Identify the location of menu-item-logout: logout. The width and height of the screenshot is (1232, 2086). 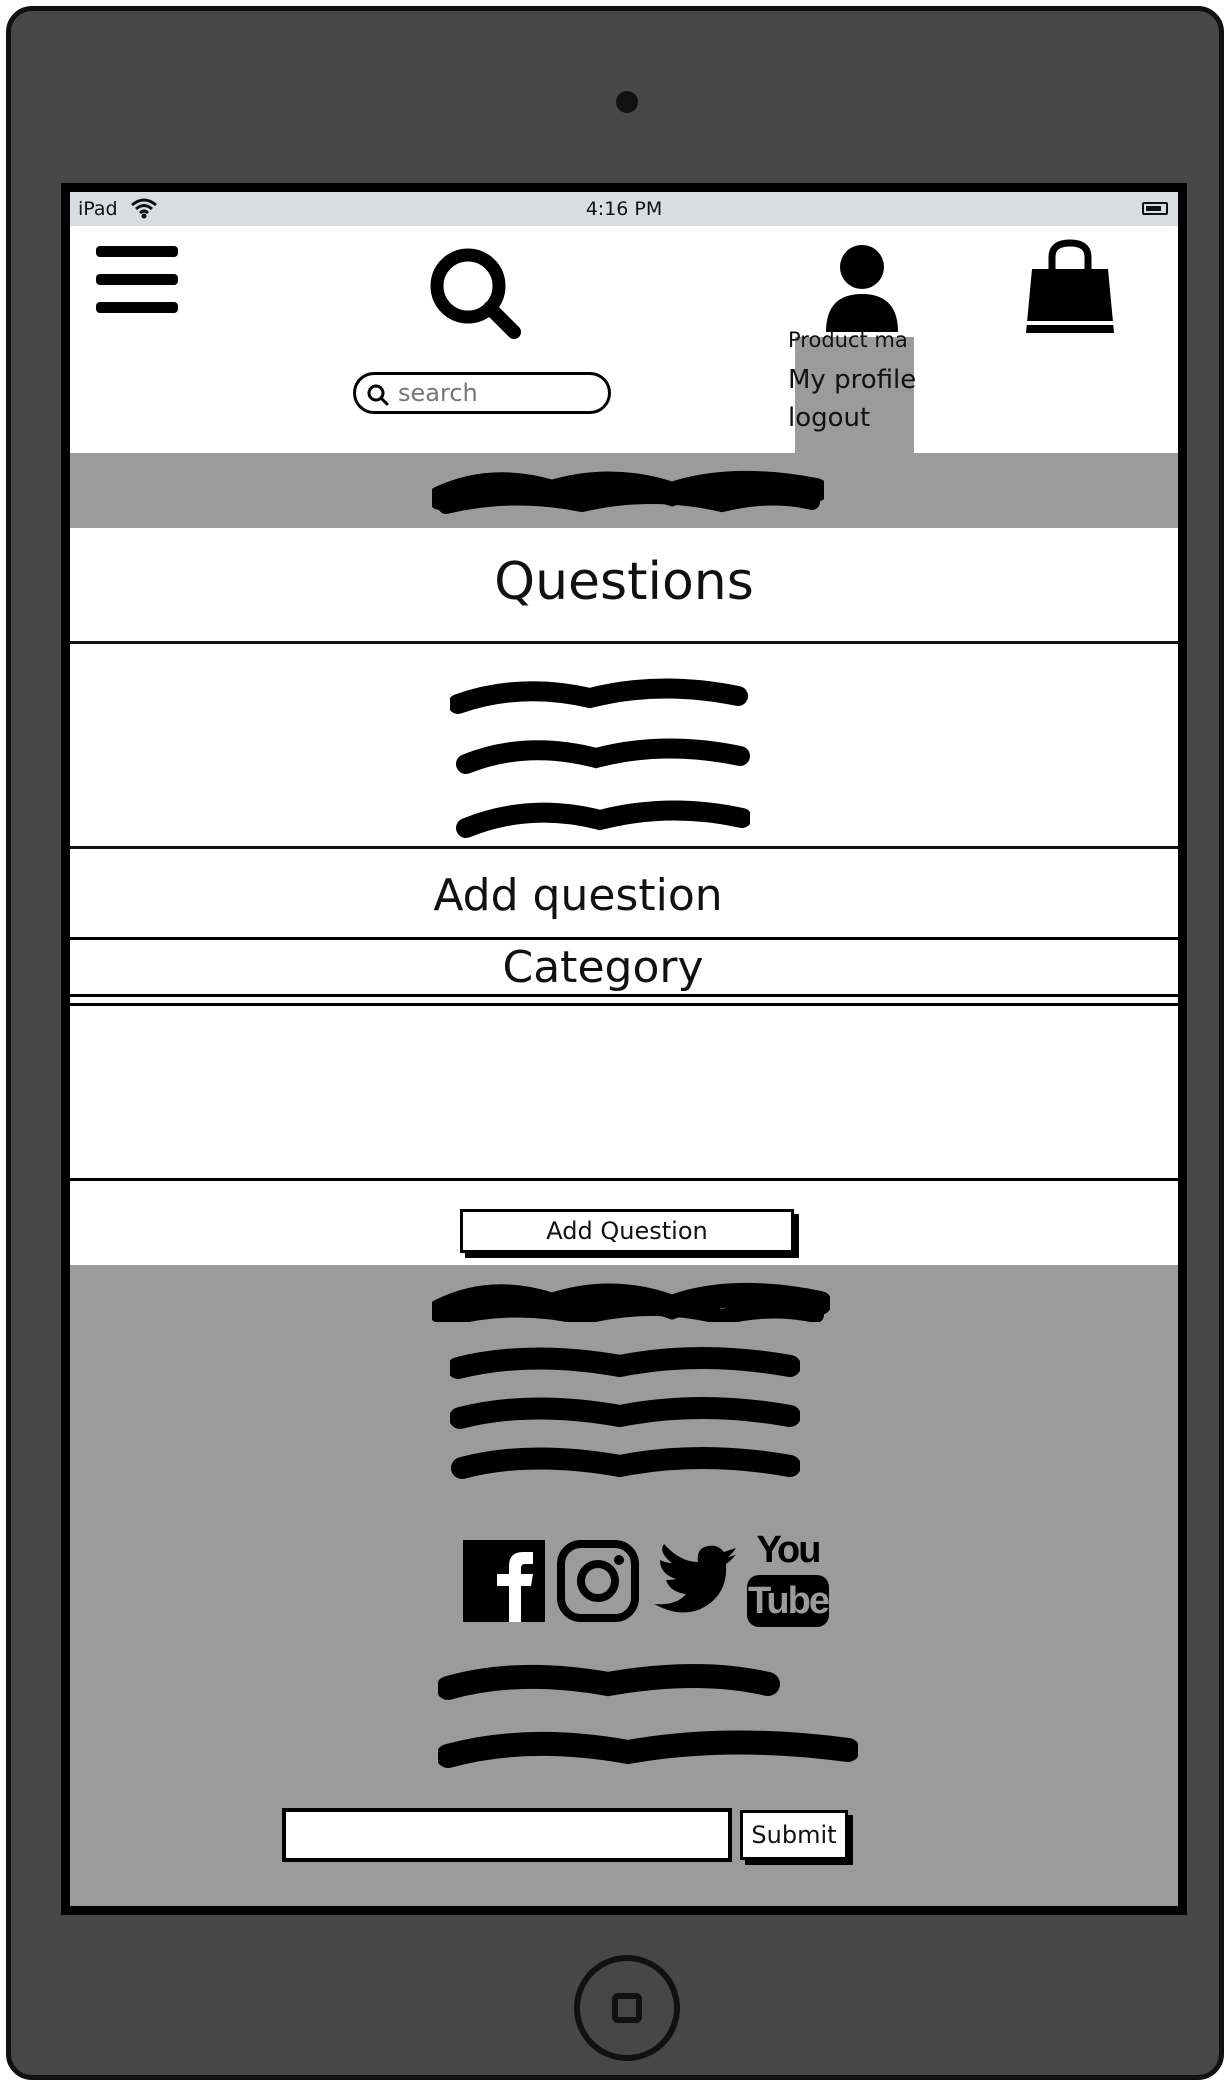
(829, 418).